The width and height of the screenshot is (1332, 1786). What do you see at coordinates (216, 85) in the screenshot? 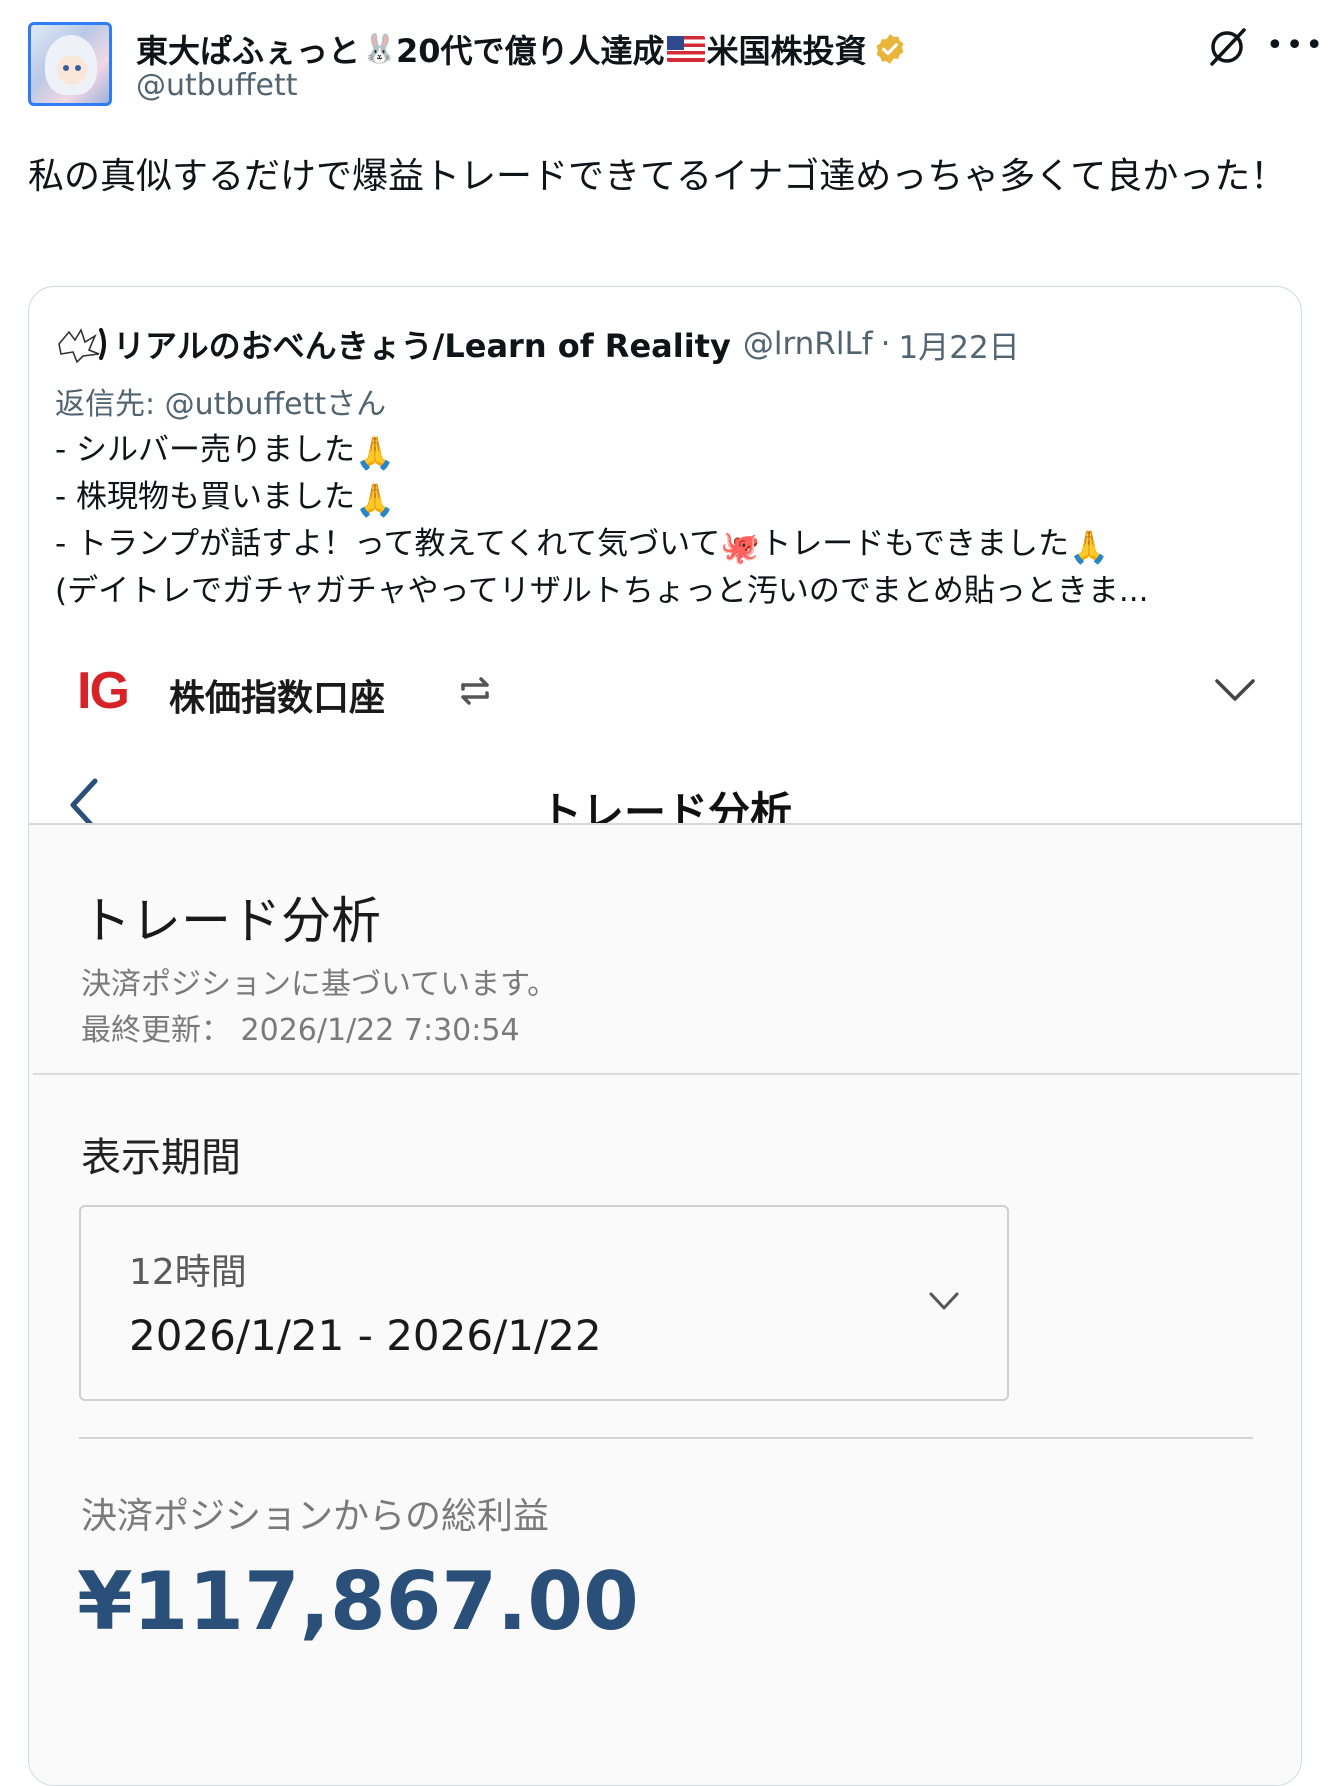
I see `author-handle: @utbuffett` at bounding box center [216, 85].